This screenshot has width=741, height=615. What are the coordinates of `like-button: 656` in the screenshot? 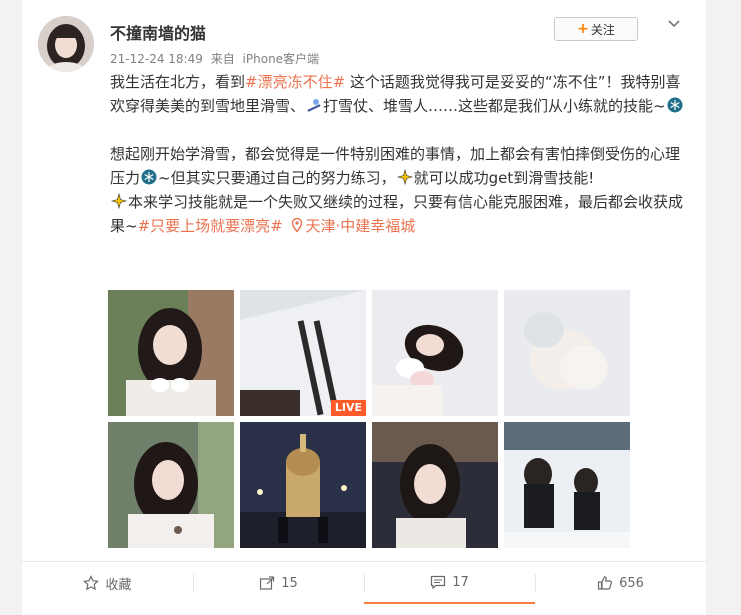 It's located at (620, 583).